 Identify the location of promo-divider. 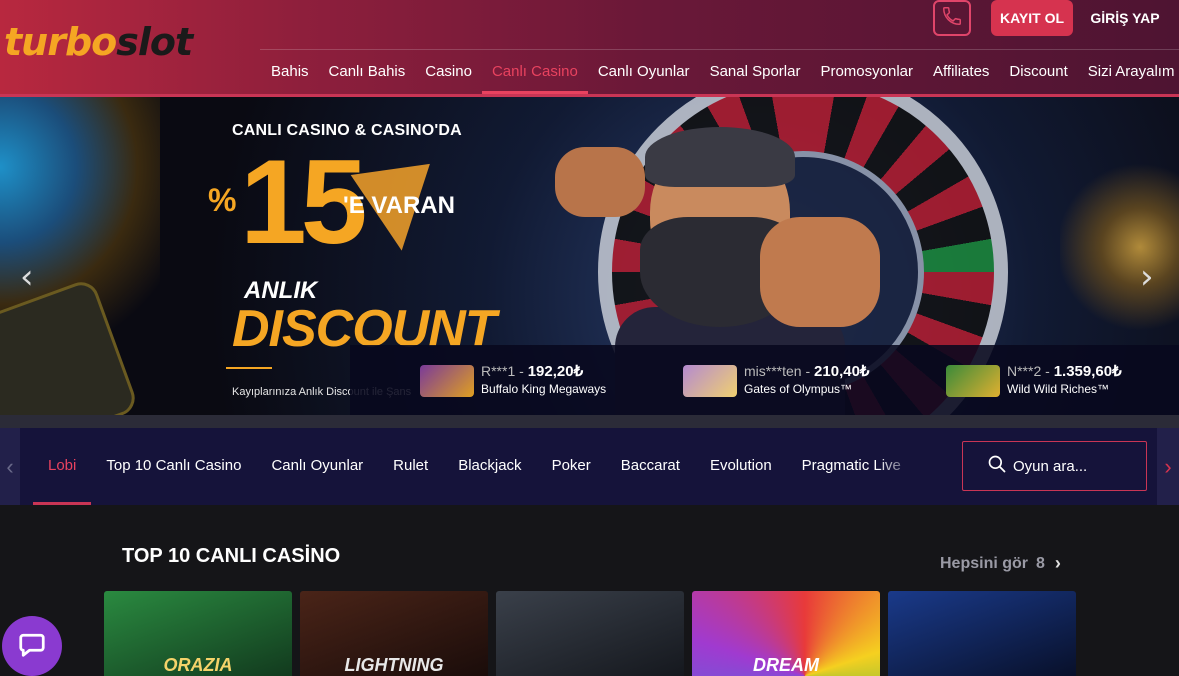
(249, 368).